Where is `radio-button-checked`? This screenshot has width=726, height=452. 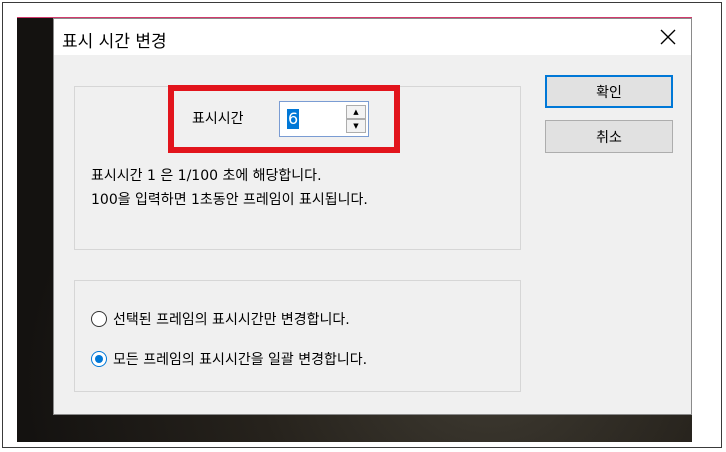 radio-button-checked is located at coordinates (99, 359).